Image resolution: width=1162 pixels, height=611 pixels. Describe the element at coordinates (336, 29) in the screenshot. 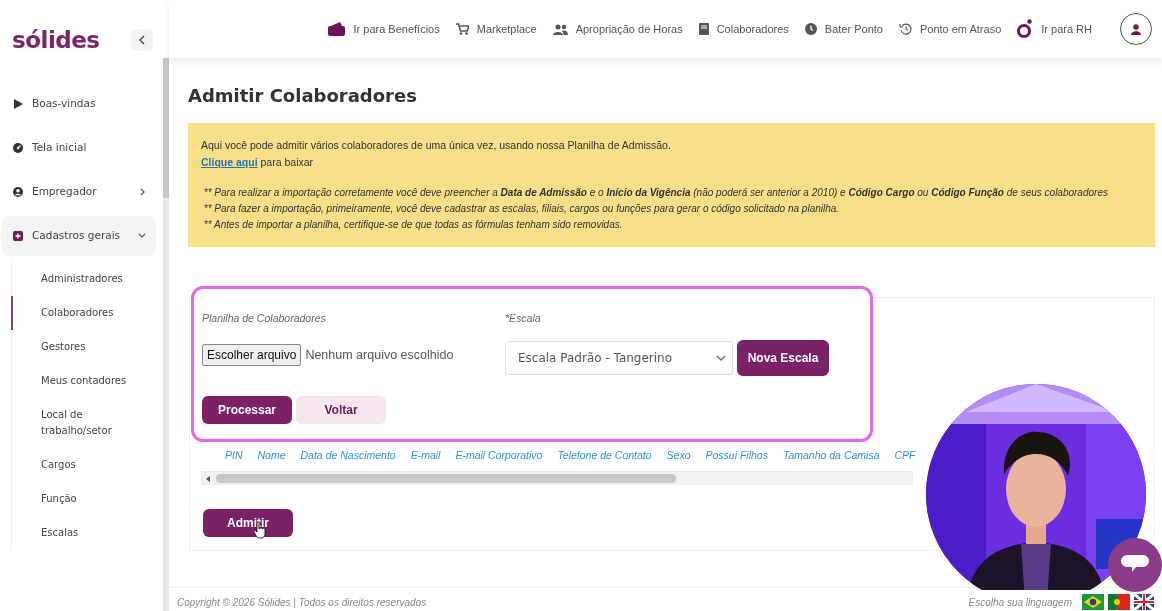

I see `wallet-icon` at that location.